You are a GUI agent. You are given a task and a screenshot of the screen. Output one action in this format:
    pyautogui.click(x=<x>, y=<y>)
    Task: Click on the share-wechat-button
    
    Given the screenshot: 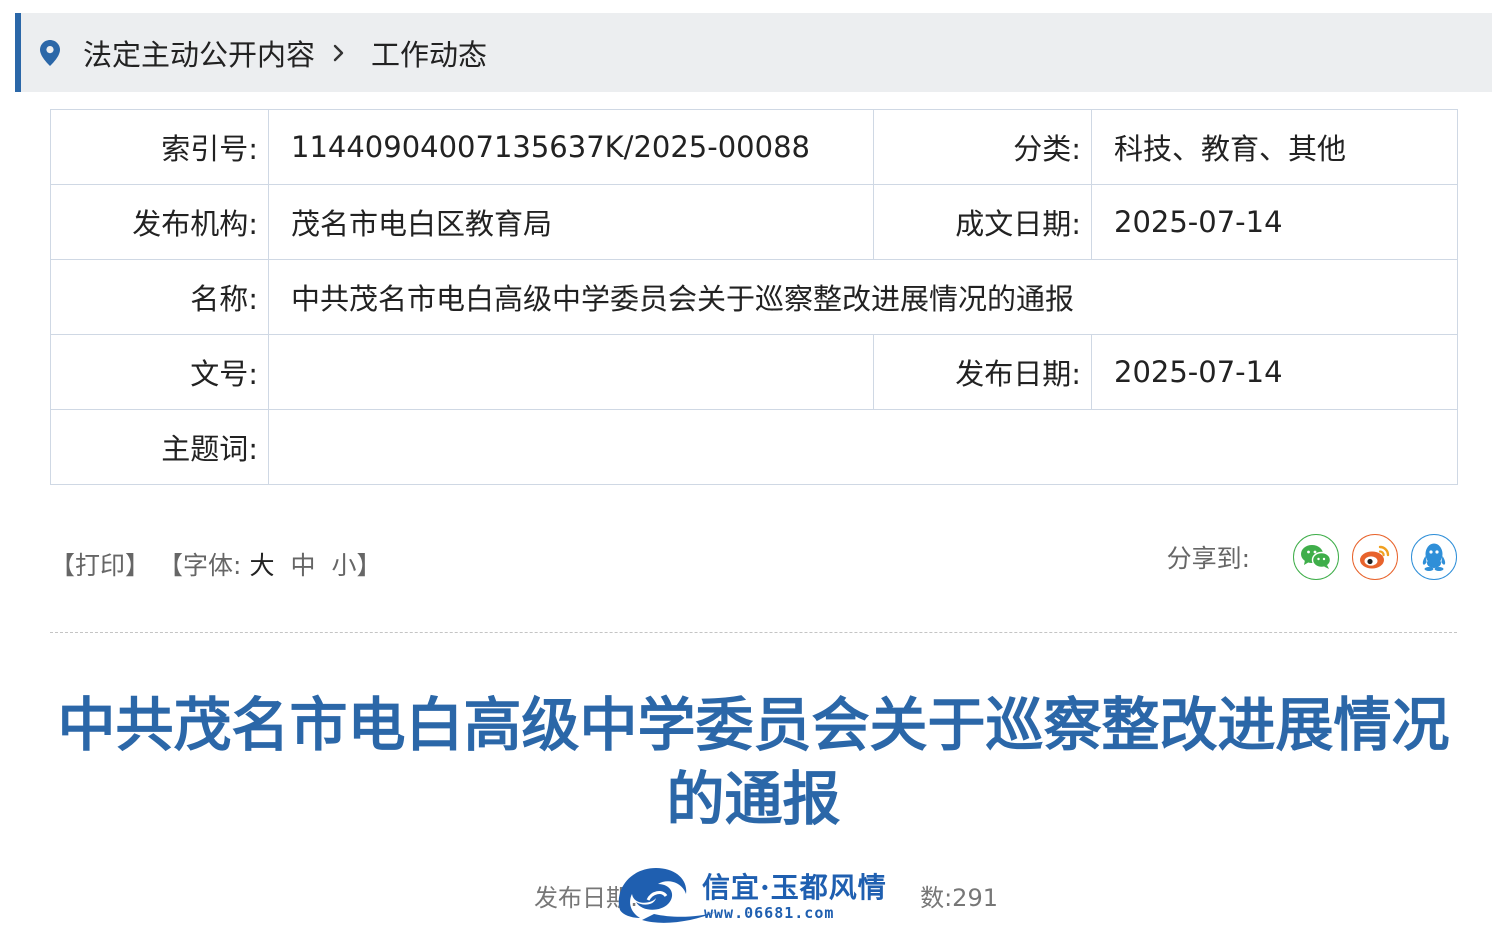 What is the action you would take?
    pyautogui.click(x=1316, y=557)
    